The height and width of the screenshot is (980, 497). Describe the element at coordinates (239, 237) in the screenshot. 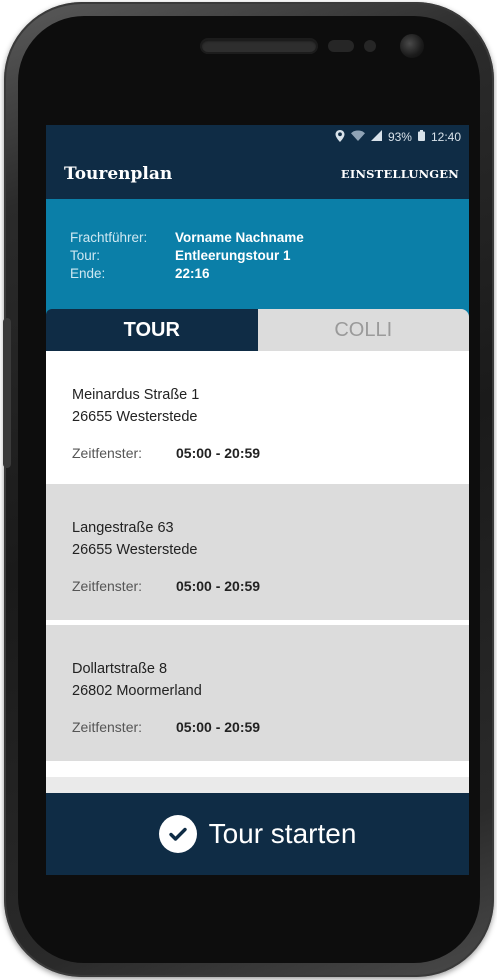

I see `carrier-value: Vorname Nachname` at that location.